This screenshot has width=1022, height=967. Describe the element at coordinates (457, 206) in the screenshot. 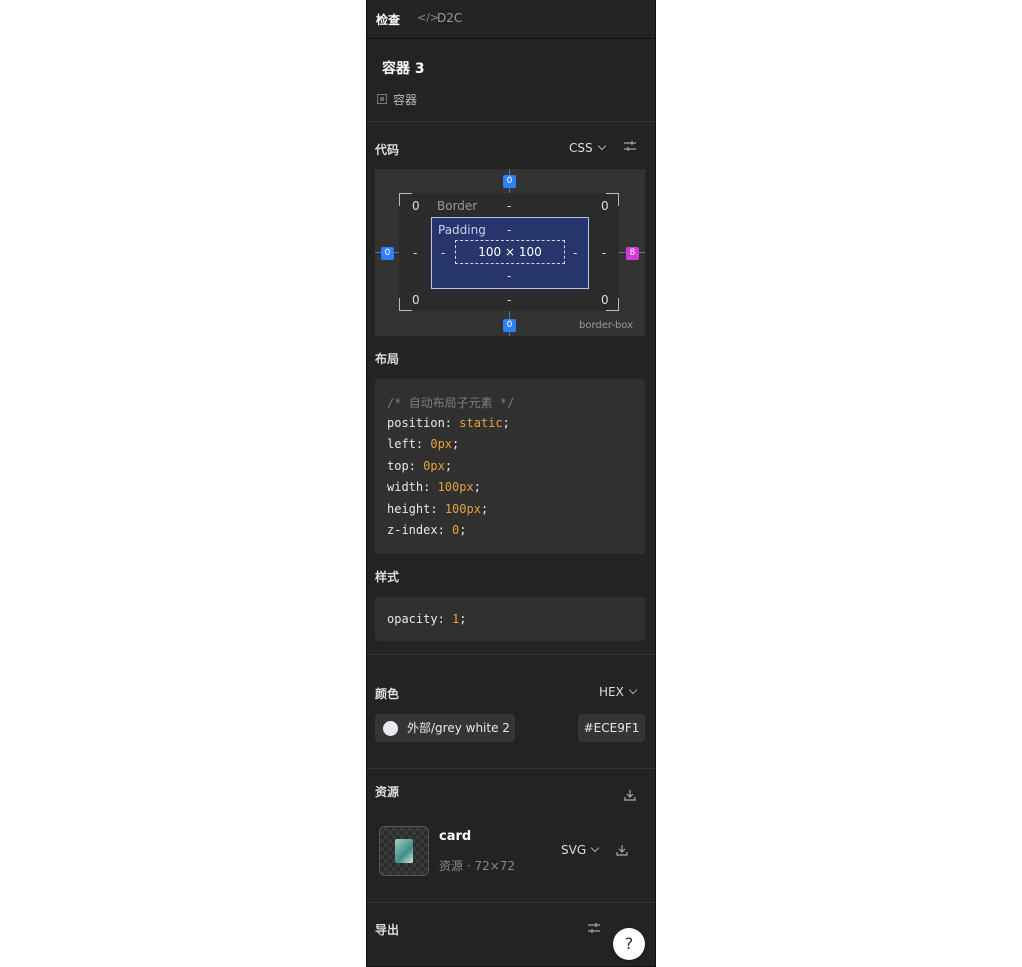

I see `border-label: Border` at that location.